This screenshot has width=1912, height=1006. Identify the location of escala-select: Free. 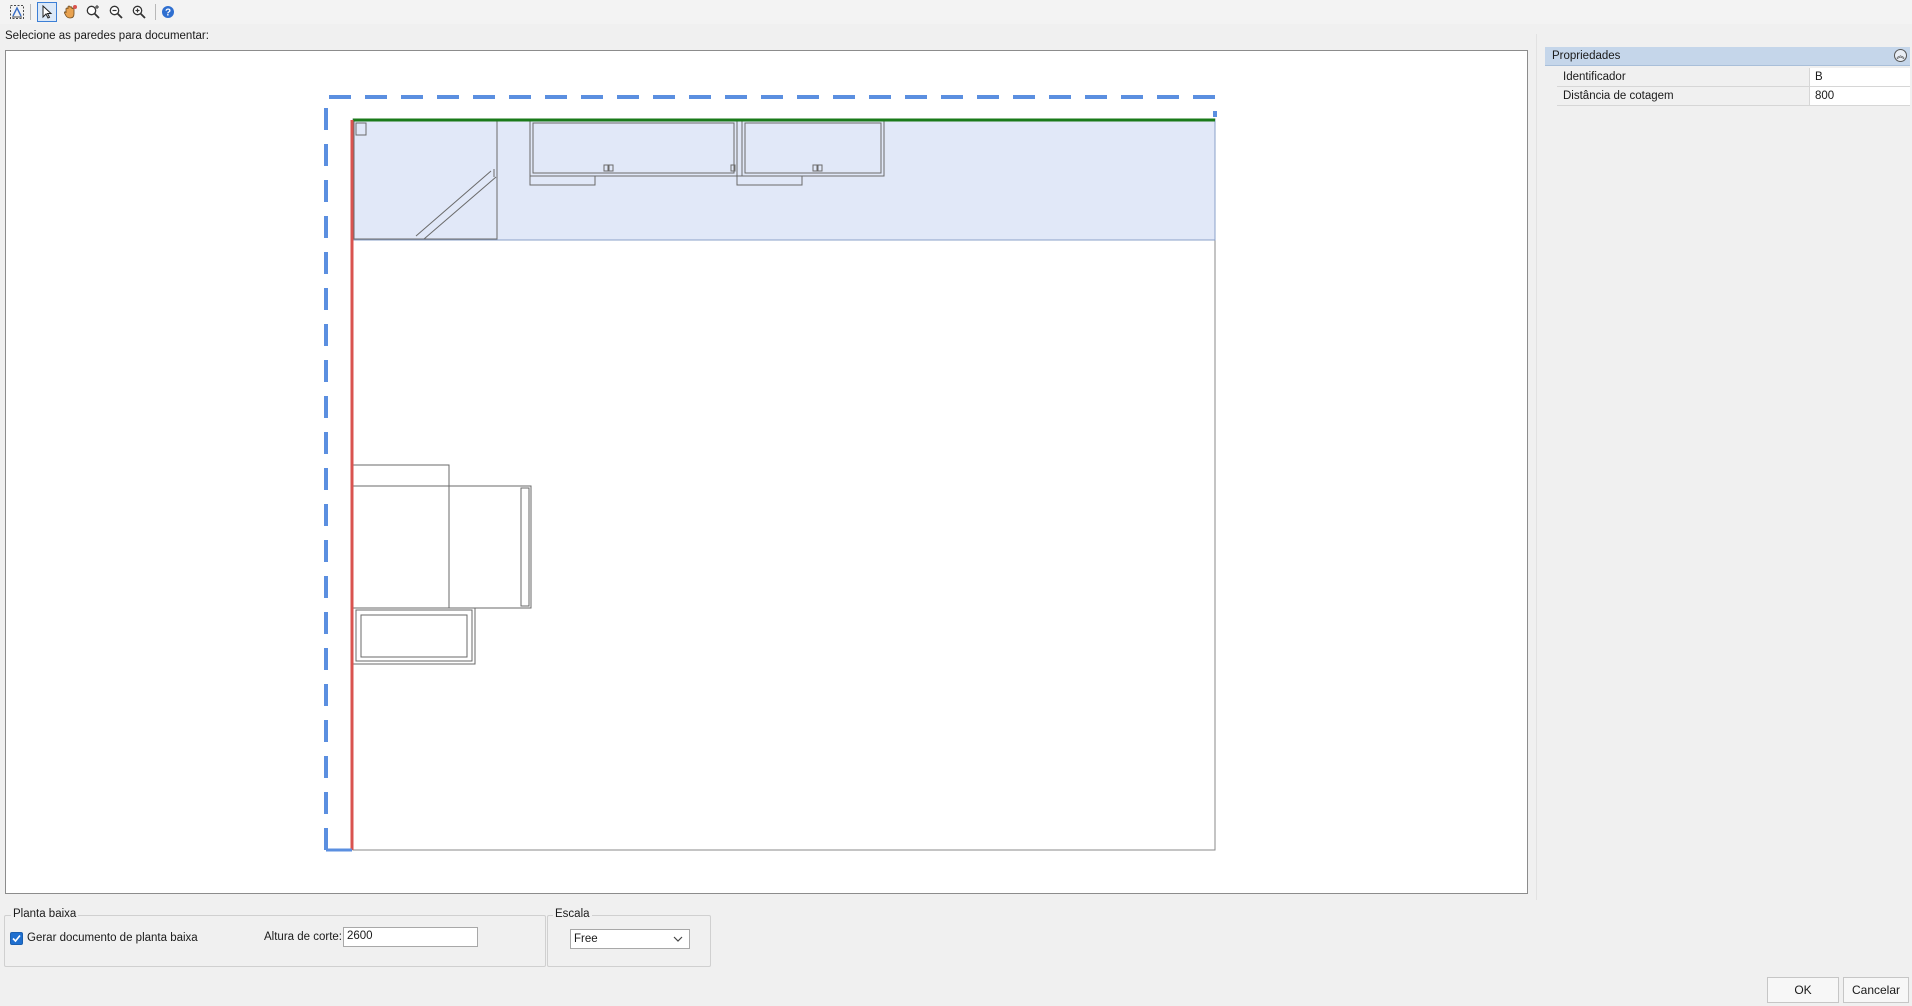
(630, 939).